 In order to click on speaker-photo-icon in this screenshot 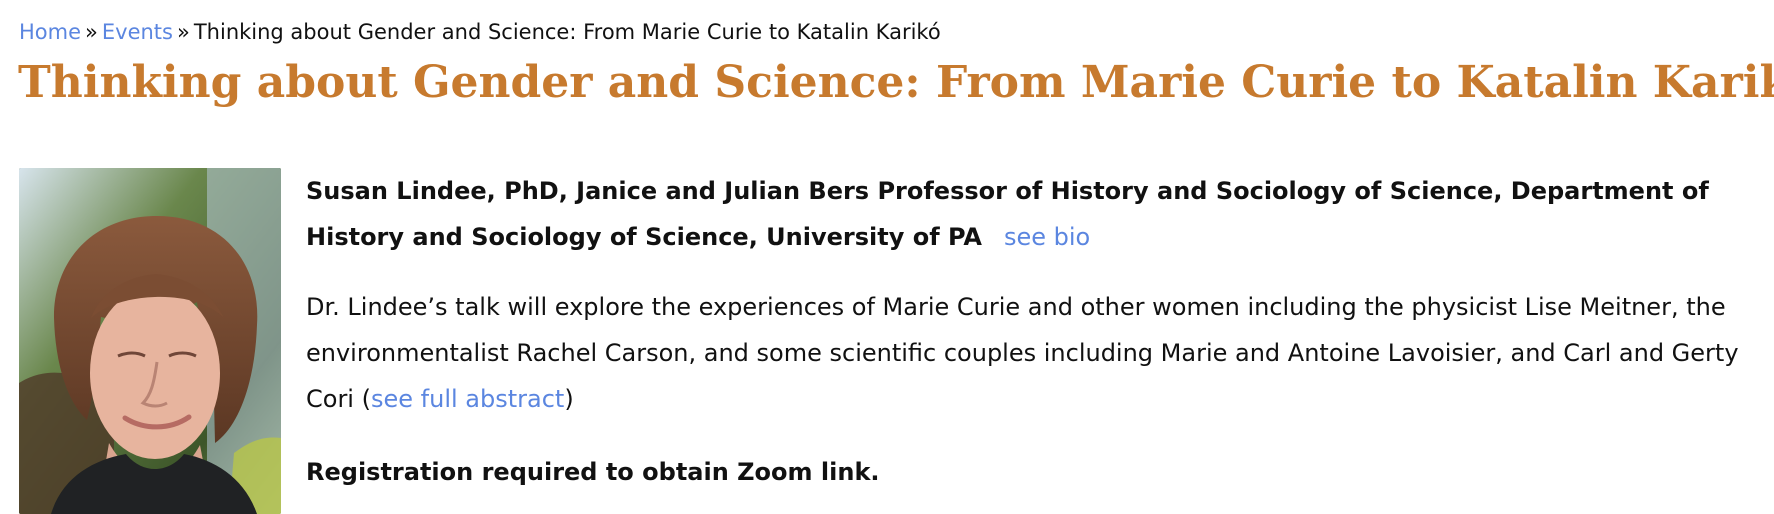, I will do `click(150, 341)`.